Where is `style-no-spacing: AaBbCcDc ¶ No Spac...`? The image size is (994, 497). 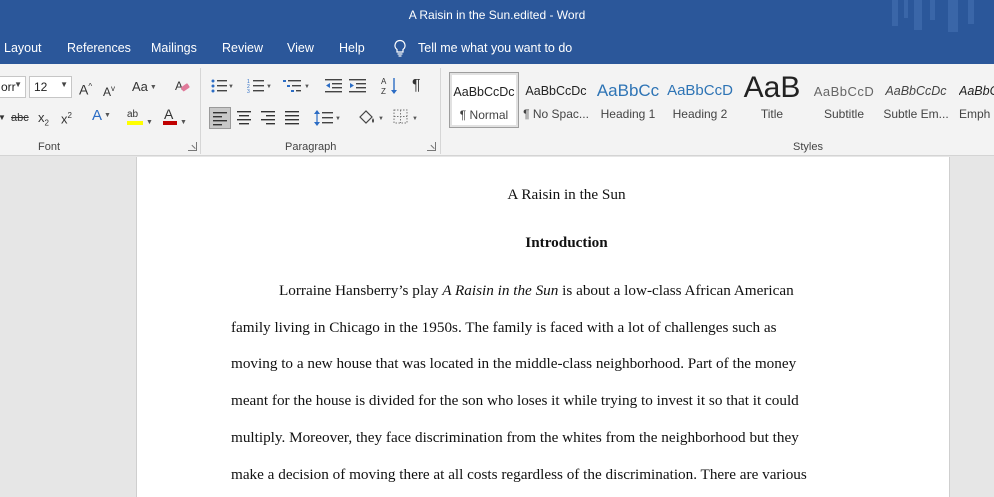
style-no-spacing: AaBbCcDc ¶ No Spac... is located at coordinates (556, 100).